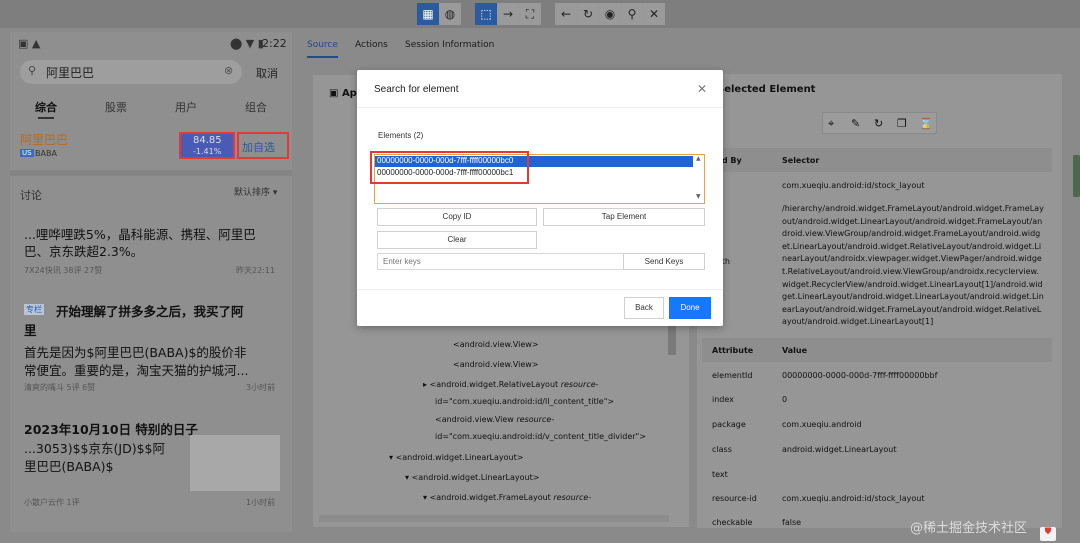 The width and height of the screenshot is (1080, 543). Describe the element at coordinates (131, 72) in the screenshot. I see `search-input: ⚲ 阿里巴巴 ⊗` at that location.